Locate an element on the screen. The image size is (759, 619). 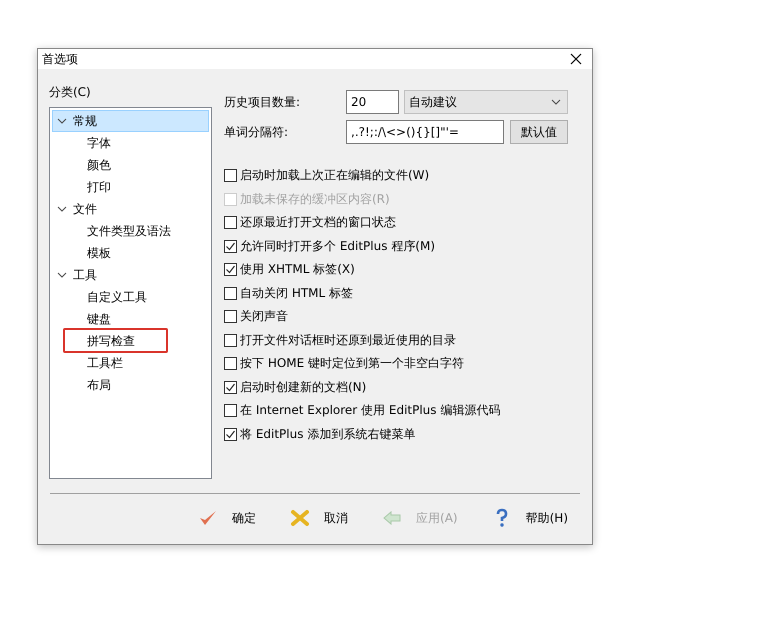
separator-label: 单词分隔符: is located at coordinates (257, 132).